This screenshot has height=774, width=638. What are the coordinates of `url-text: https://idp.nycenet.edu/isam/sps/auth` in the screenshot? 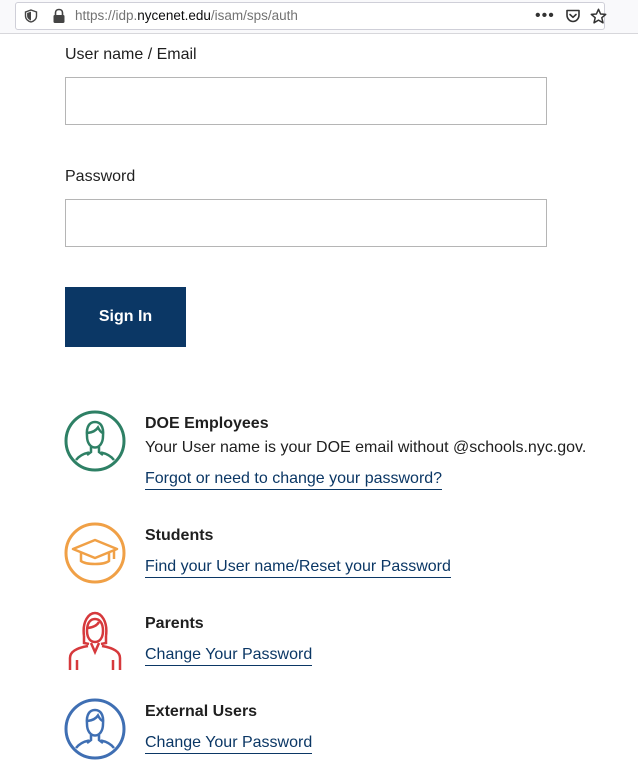 It's located at (186, 15).